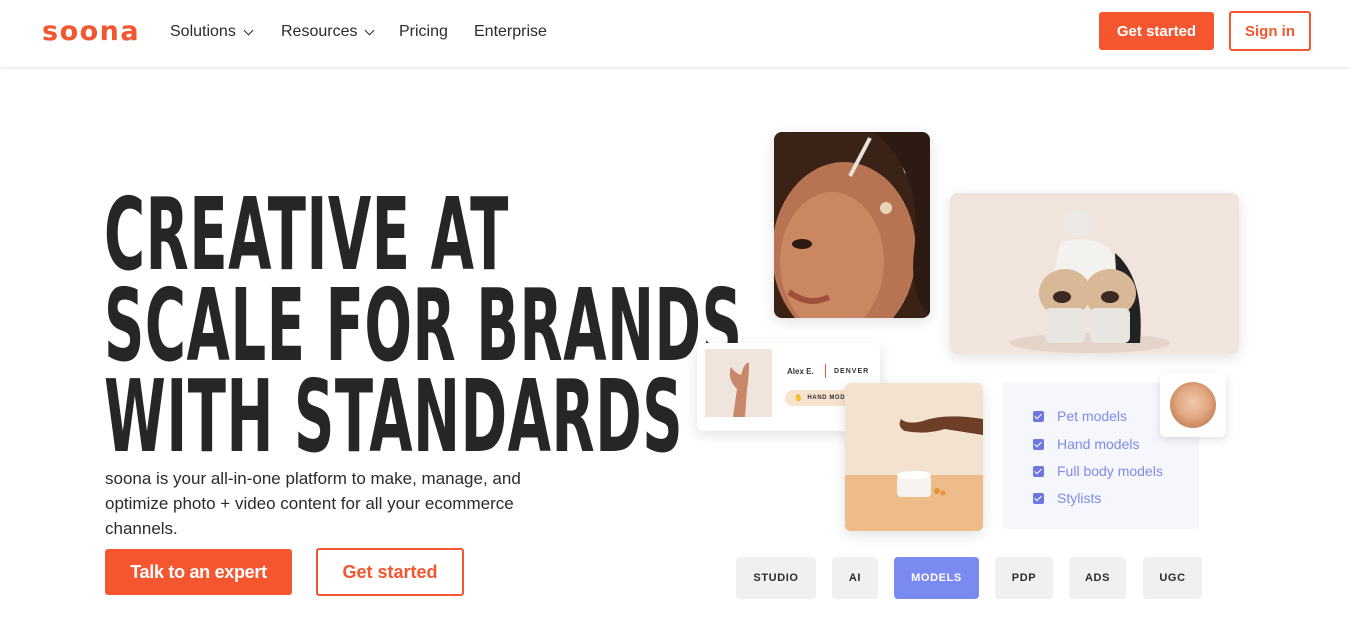  I want to click on hand-illustration, so click(738, 383).